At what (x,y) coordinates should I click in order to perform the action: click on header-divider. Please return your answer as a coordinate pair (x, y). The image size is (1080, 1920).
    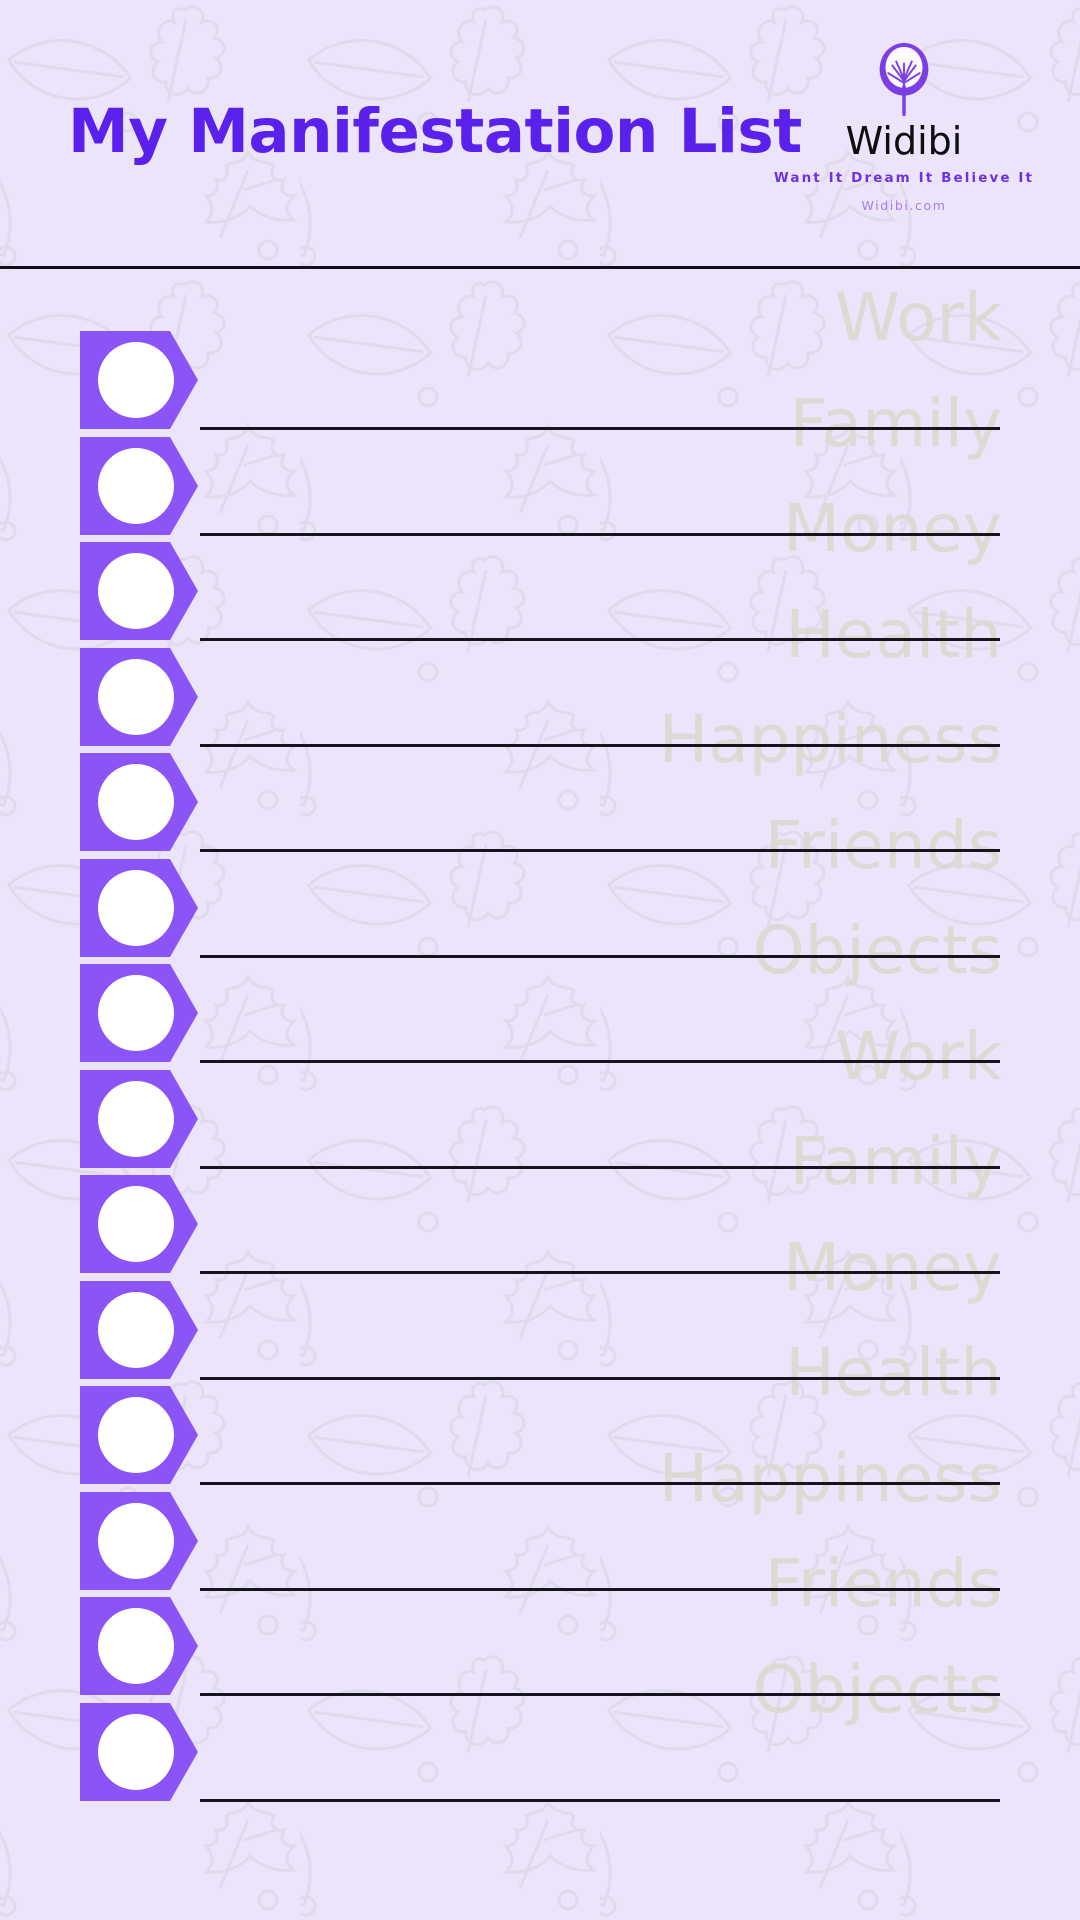
    Looking at the image, I should click on (540, 267).